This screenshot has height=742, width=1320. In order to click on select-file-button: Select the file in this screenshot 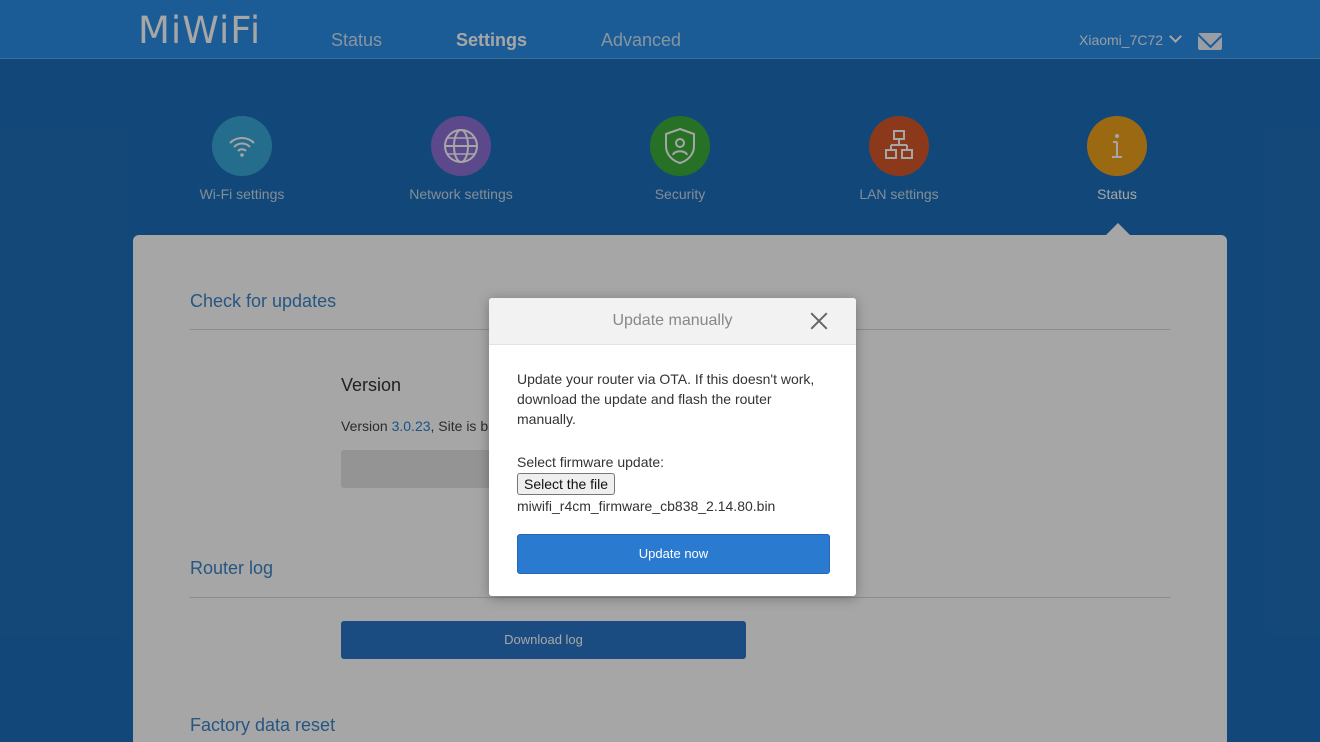, I will do `click(566, 484)`.